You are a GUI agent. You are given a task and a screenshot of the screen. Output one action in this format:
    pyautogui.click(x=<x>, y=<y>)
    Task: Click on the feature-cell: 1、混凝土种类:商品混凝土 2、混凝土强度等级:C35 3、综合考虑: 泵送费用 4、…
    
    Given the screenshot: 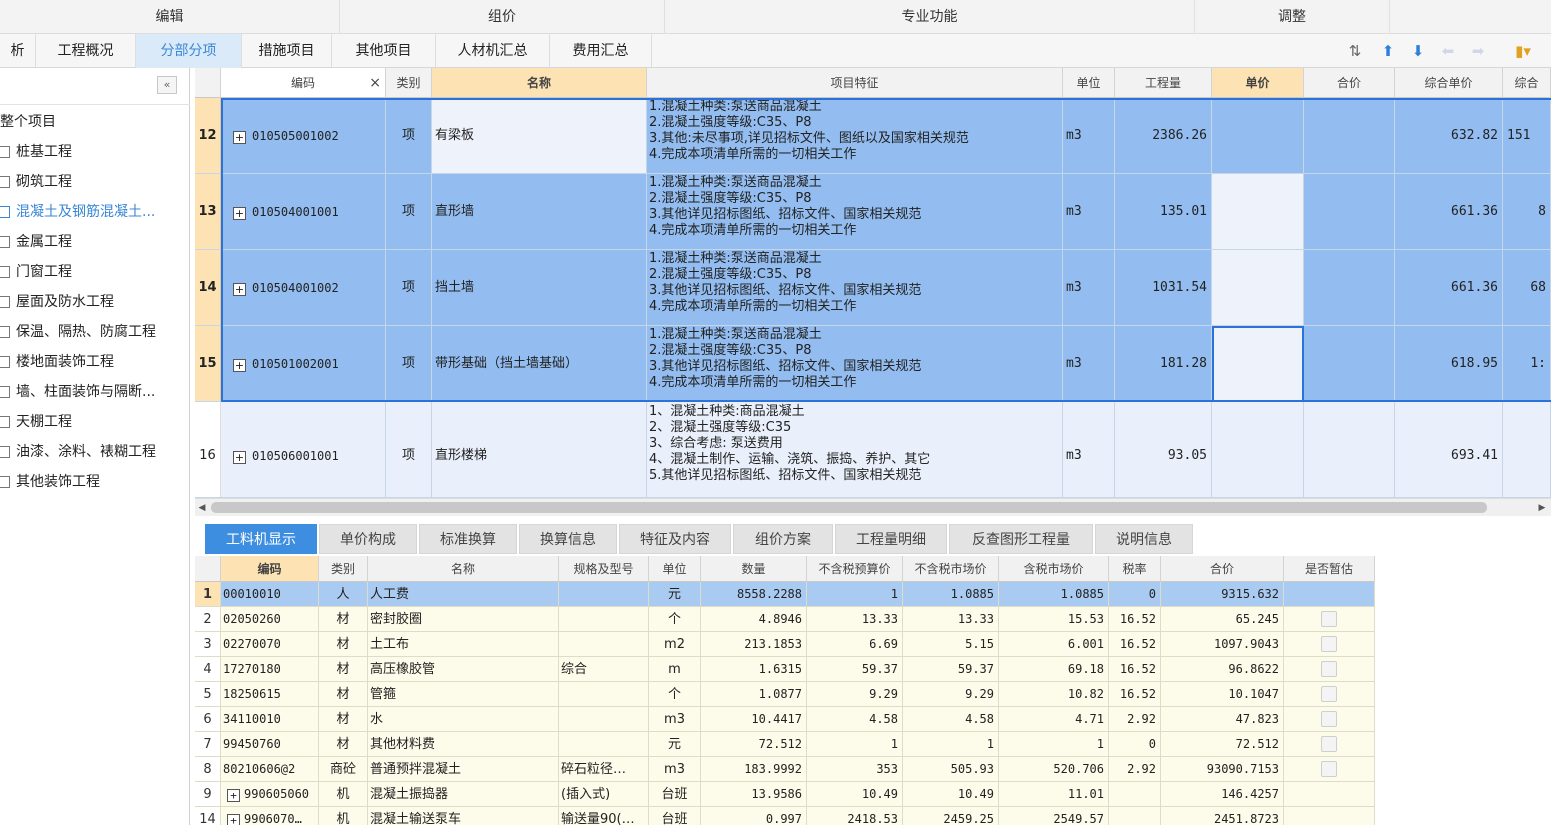 What is the action you would take?
    pyautogui.click(x=855, y=450)
    